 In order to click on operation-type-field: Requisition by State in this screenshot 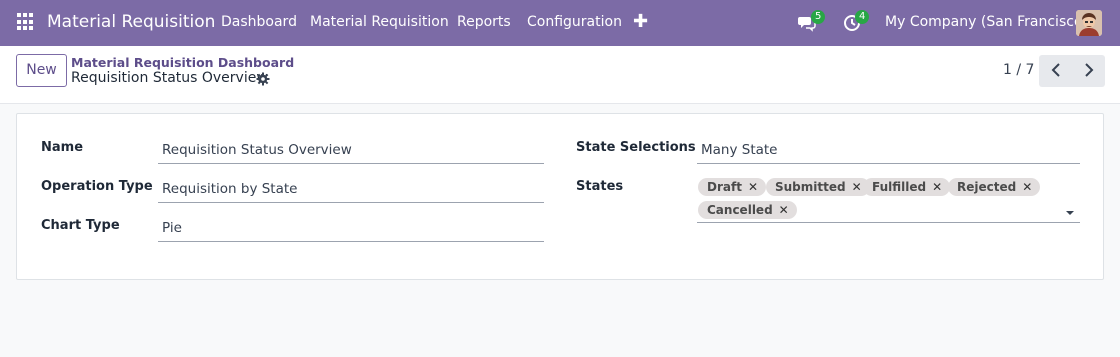, I will do `click(351, 190)`.